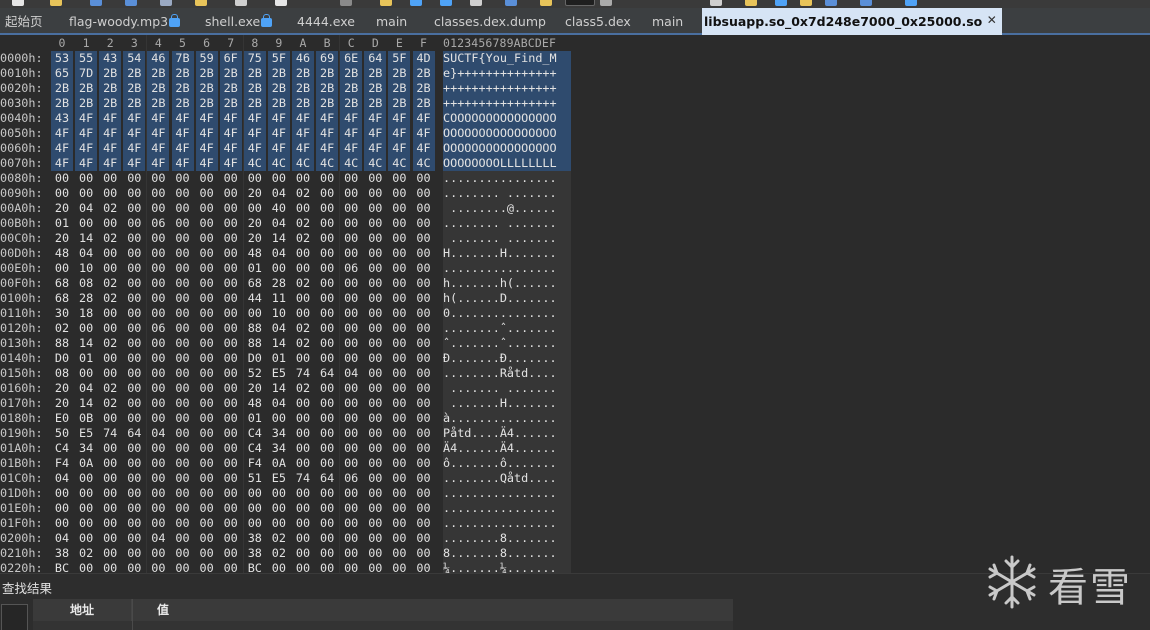 This screenshot has width=1150, height=630. I want to click on tab-4: main, so click(391, 21).